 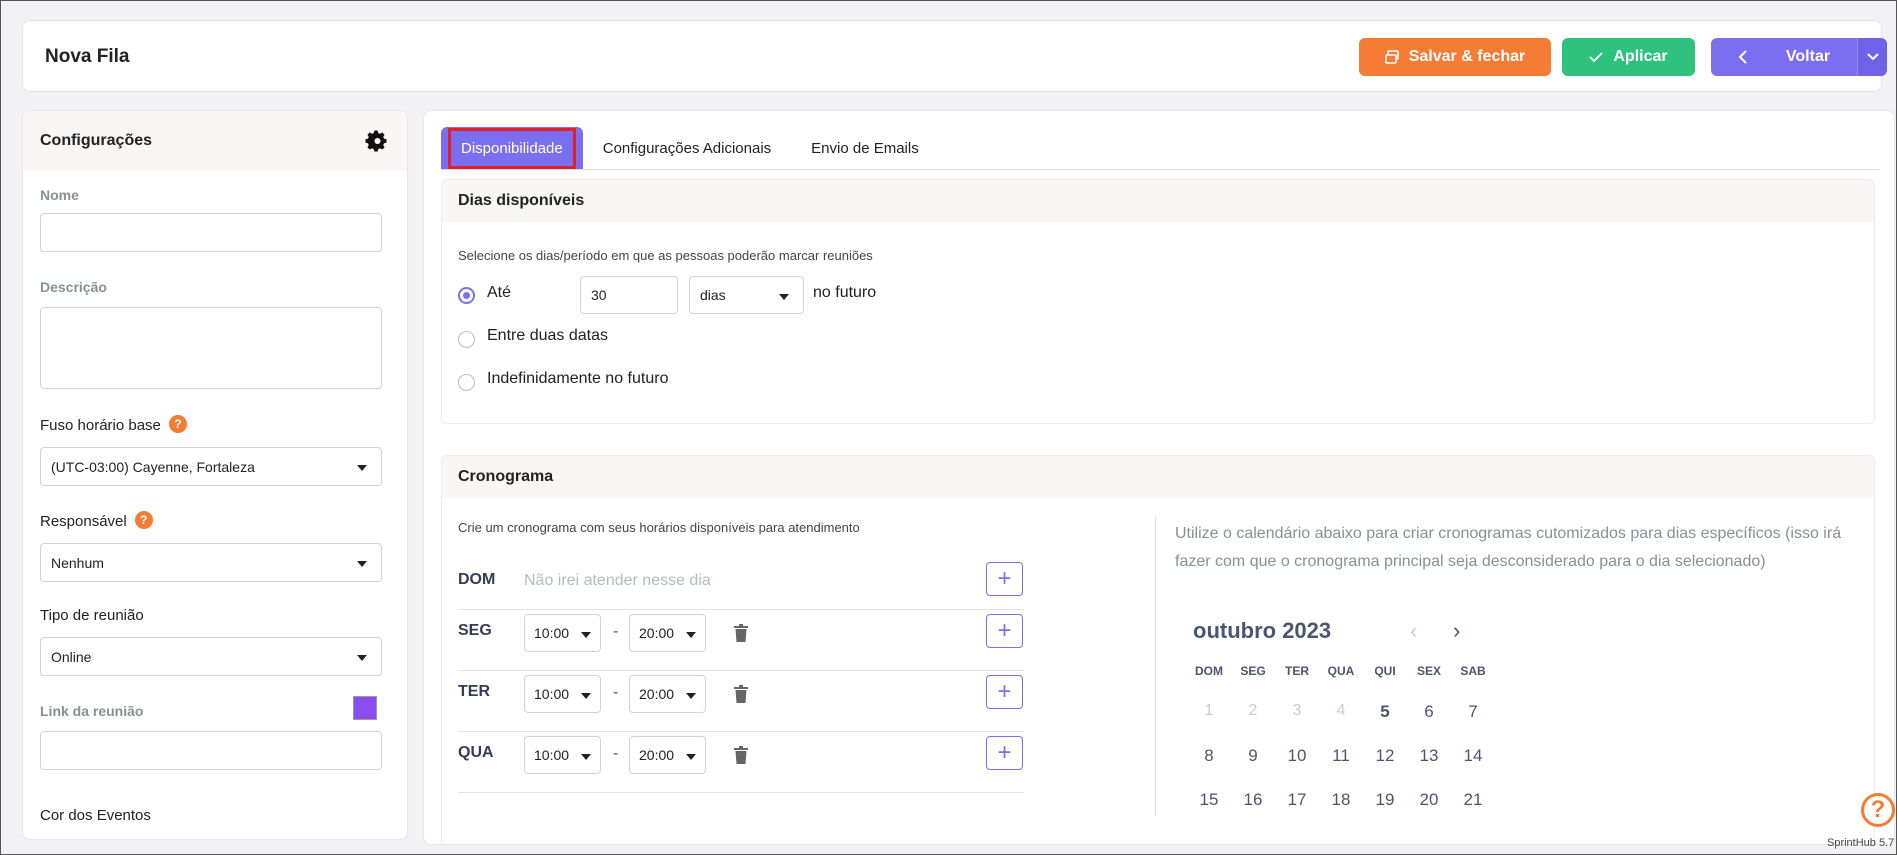 What do you see at coordinates (1385, 756) in the screenshot?
I see `calendar-day: 12` at bounding box center [1385, 756].